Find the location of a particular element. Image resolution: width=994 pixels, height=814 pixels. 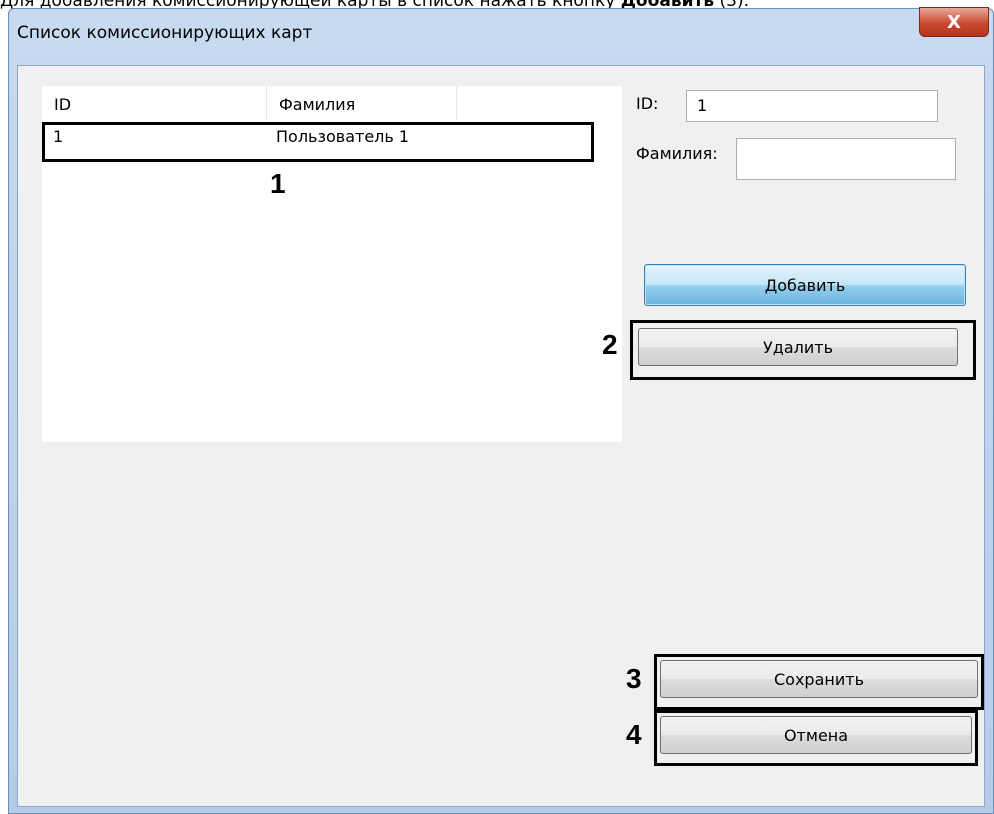

list-header: ID Фамилия is located at coordinates (332, 103).